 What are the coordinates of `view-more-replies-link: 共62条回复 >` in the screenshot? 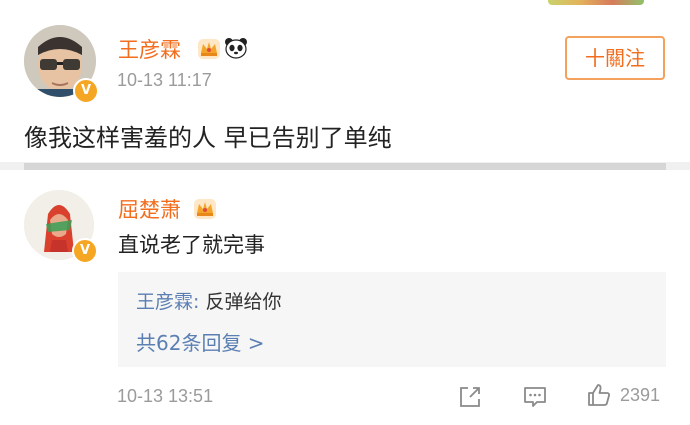 It's located at (200, 341).